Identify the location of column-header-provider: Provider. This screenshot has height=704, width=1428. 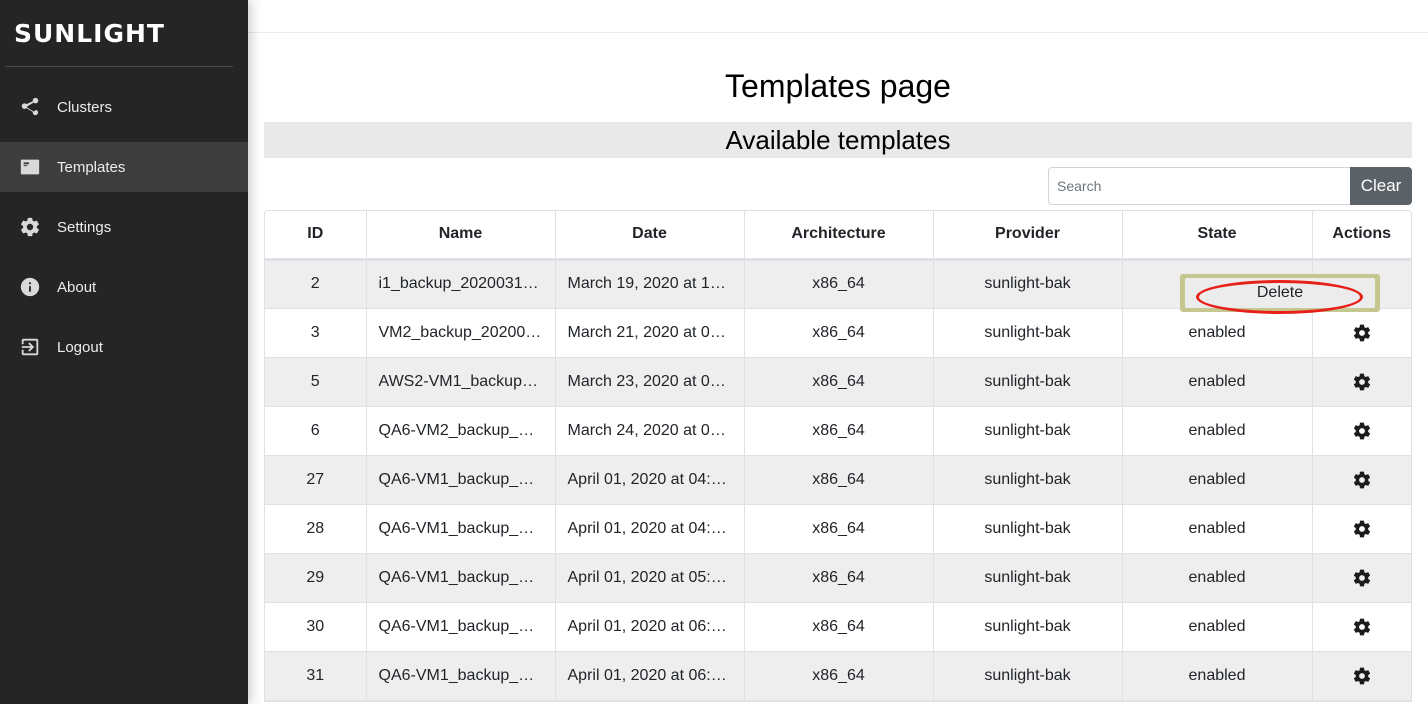
(1028, 236).